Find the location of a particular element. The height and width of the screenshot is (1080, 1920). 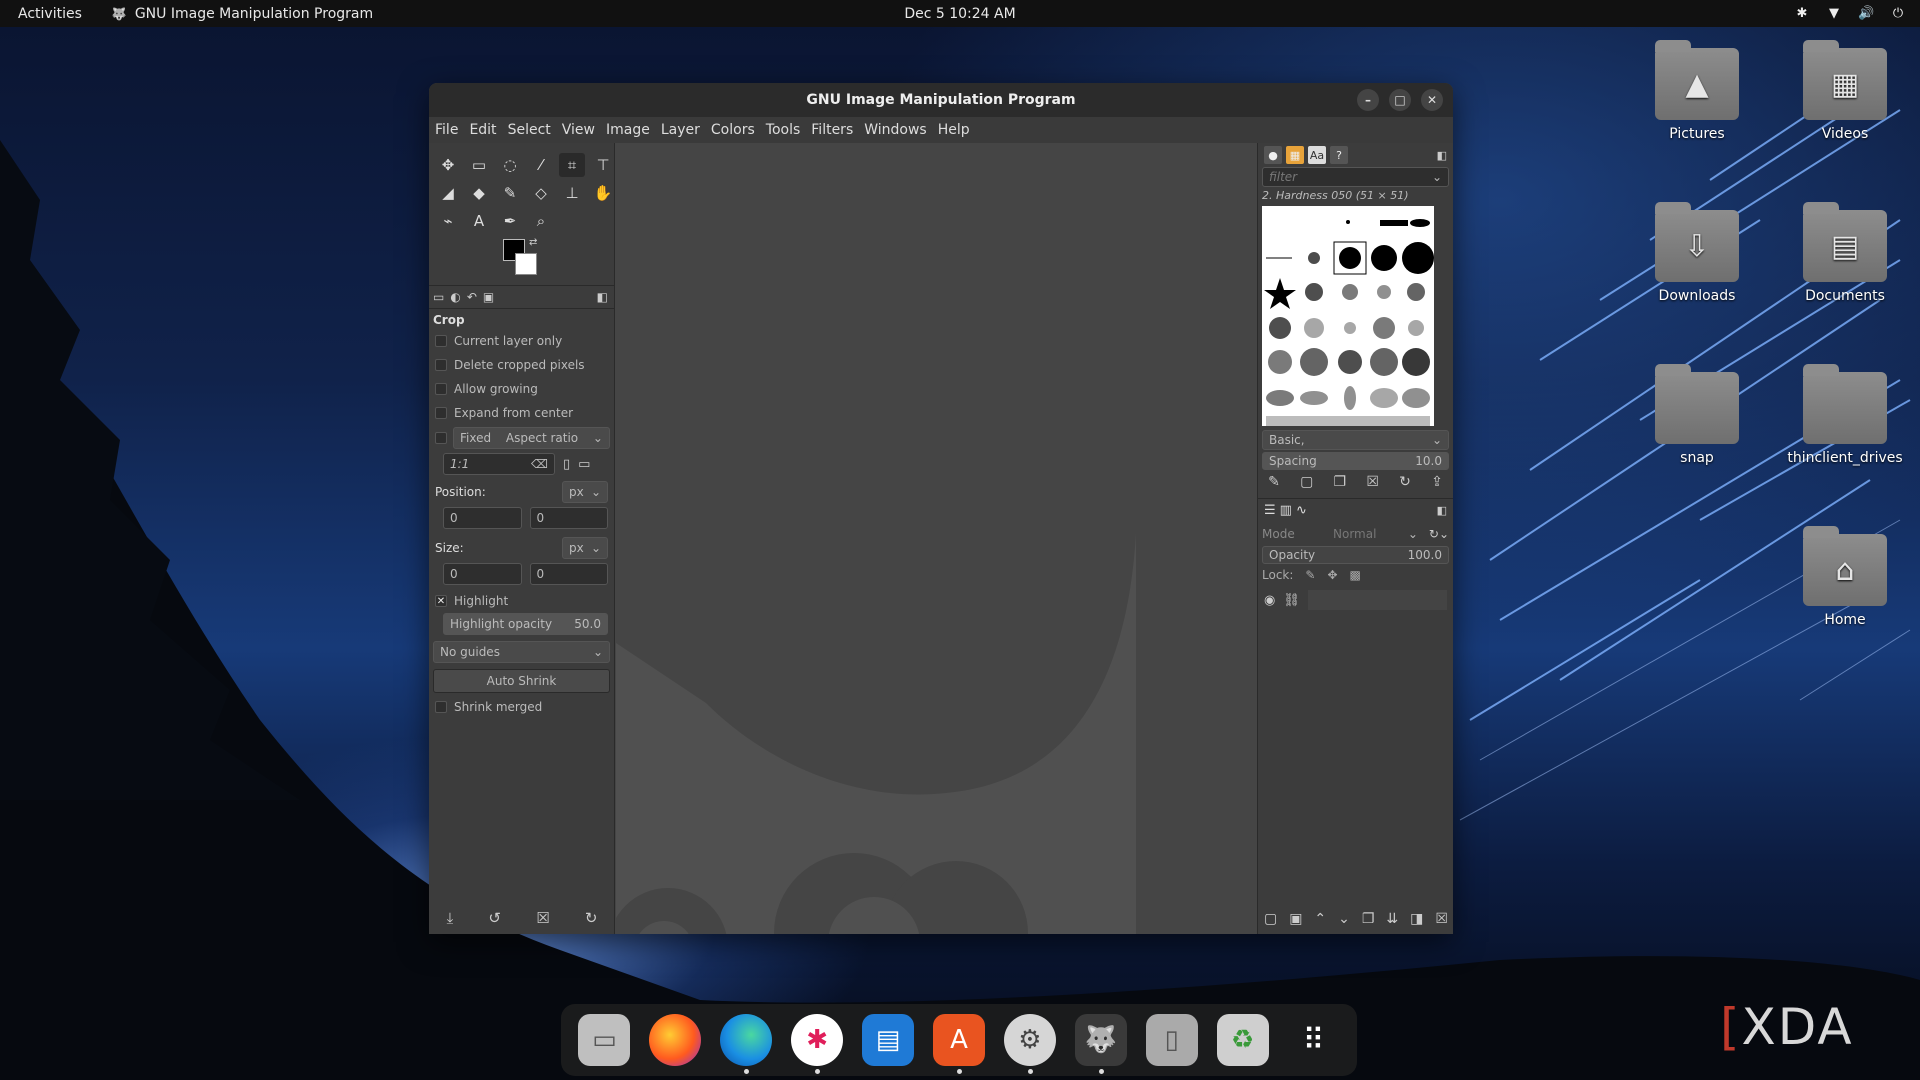

menu-tools: Tools is located at coordinates (783, 130).